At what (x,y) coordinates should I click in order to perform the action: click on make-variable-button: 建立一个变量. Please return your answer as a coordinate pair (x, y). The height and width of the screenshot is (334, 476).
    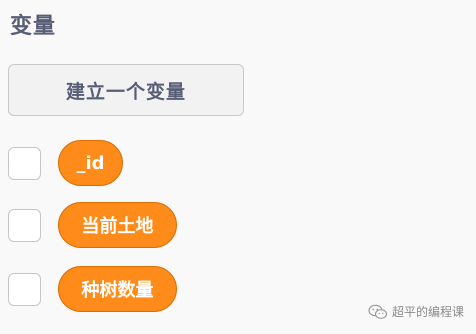
    Looking at the image, I should click on (126, 90).